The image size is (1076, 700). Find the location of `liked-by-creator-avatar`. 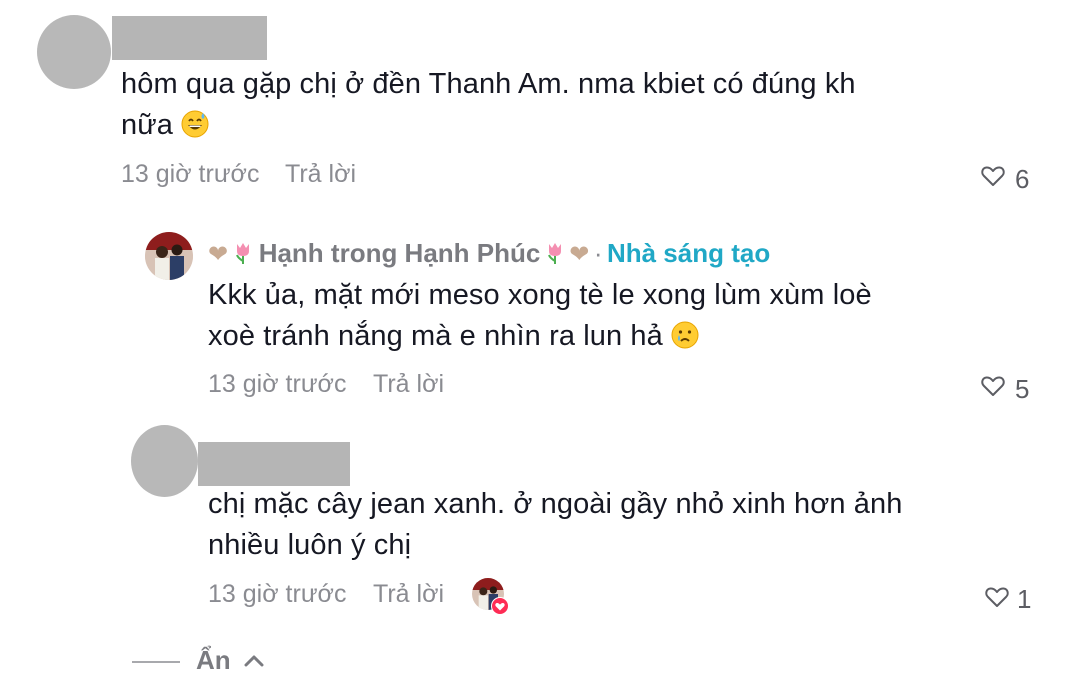

liked-by-creator-avatar is located at coordinates (490, 596).